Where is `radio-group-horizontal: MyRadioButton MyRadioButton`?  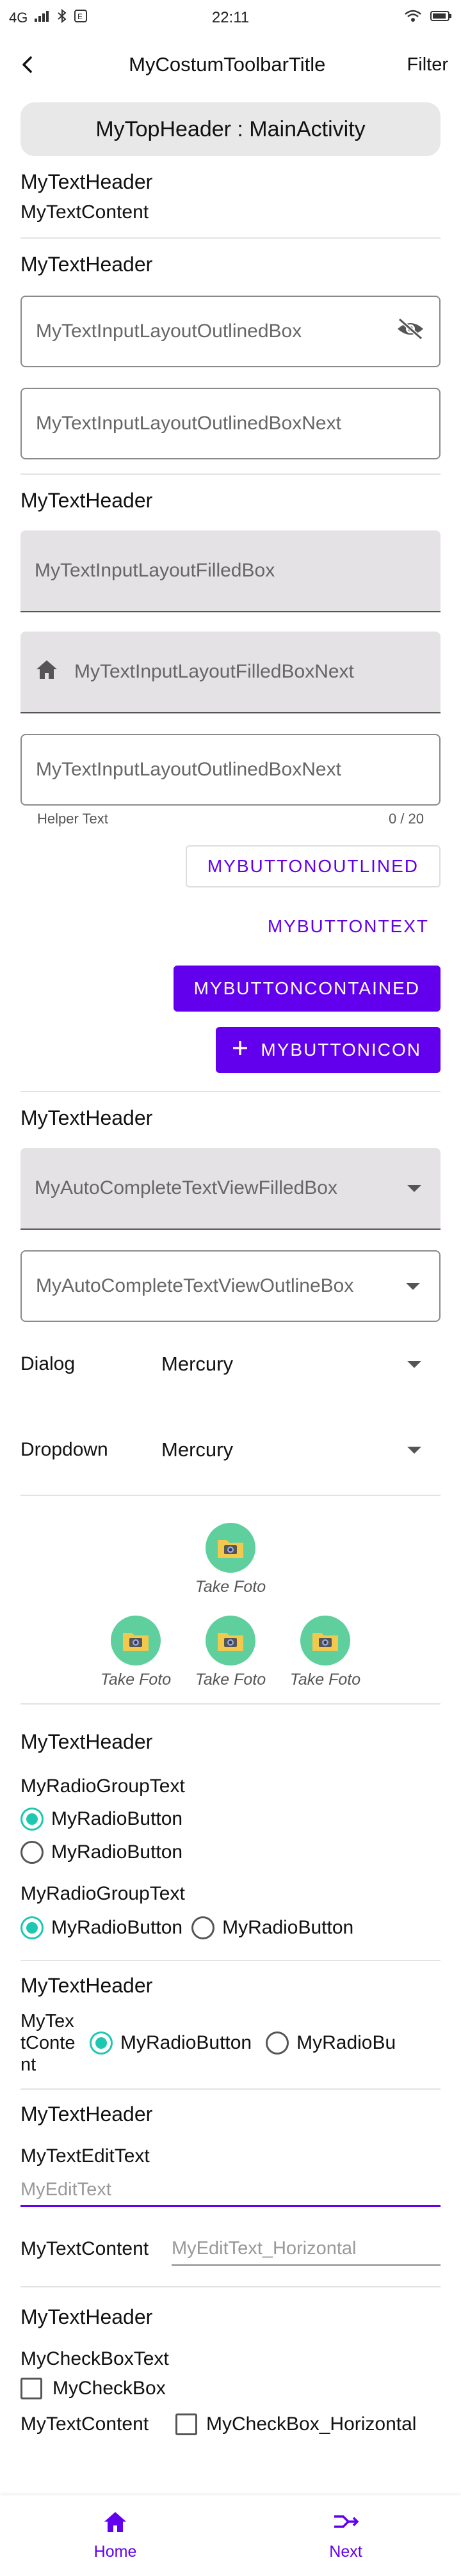
radio-group-horizontal: MyRadioButton MyRadioButton is located at coordinates (230, 1928).